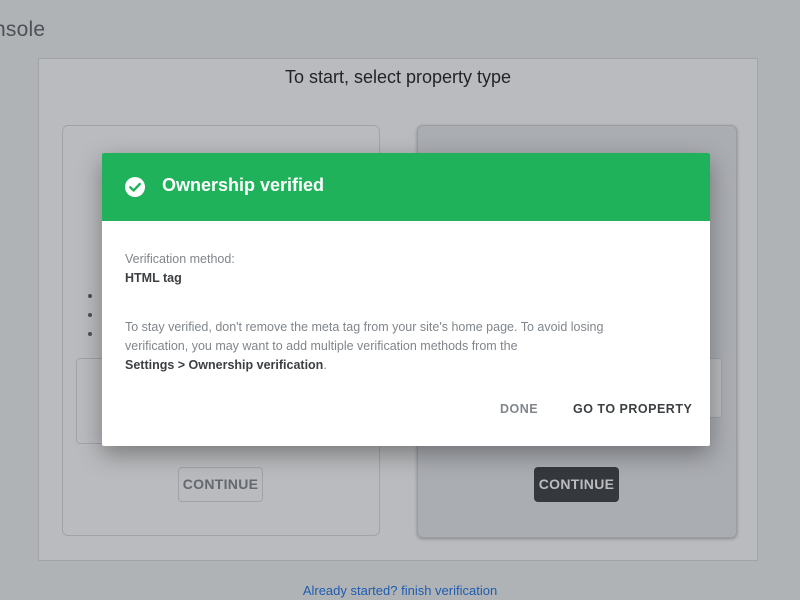 The height and width of the screenshot is (600, 800). Describe the element at coordinates (224, 365) in the screenshot. I see `settings-path-link: Settings > Ownership verification` at that location.